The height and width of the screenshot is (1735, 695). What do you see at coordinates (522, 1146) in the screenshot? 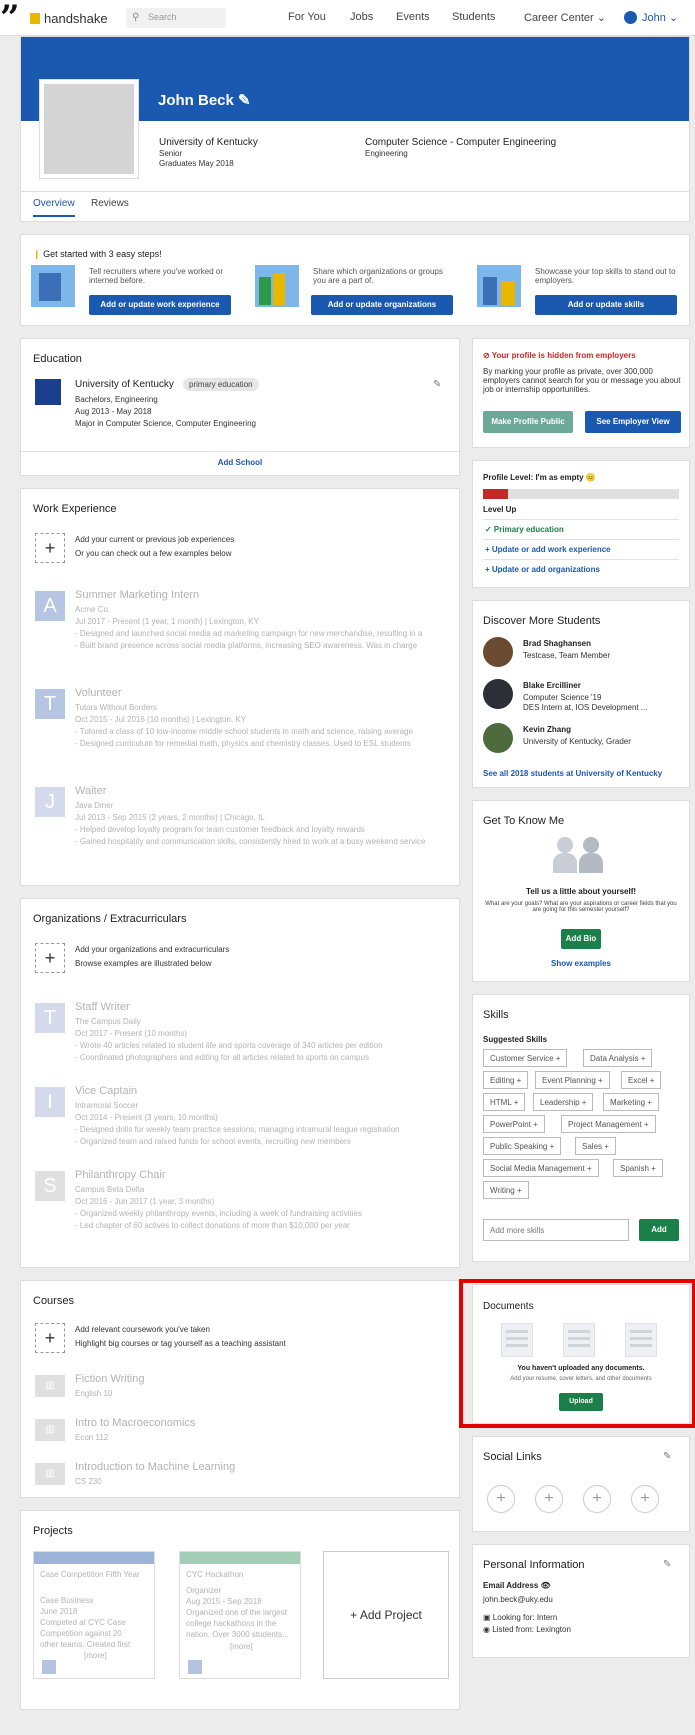
I see `skill-tag: Public Speaking +` at bounding box center [522, 1146].